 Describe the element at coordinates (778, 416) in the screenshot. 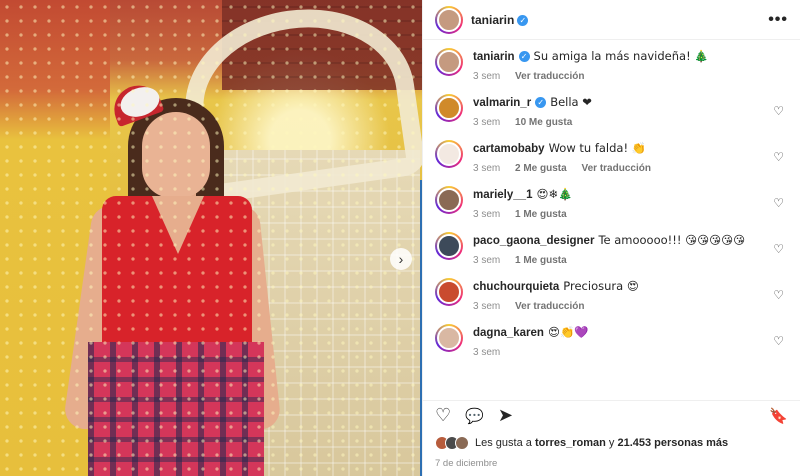

I see `bookmark-icon: 🔖` at that location.